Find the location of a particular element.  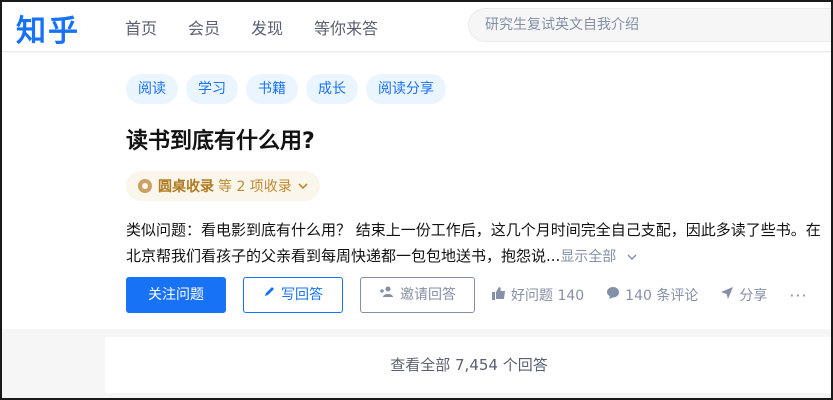

show-all-link: 显示全部 is located at coordinates (598, 257).